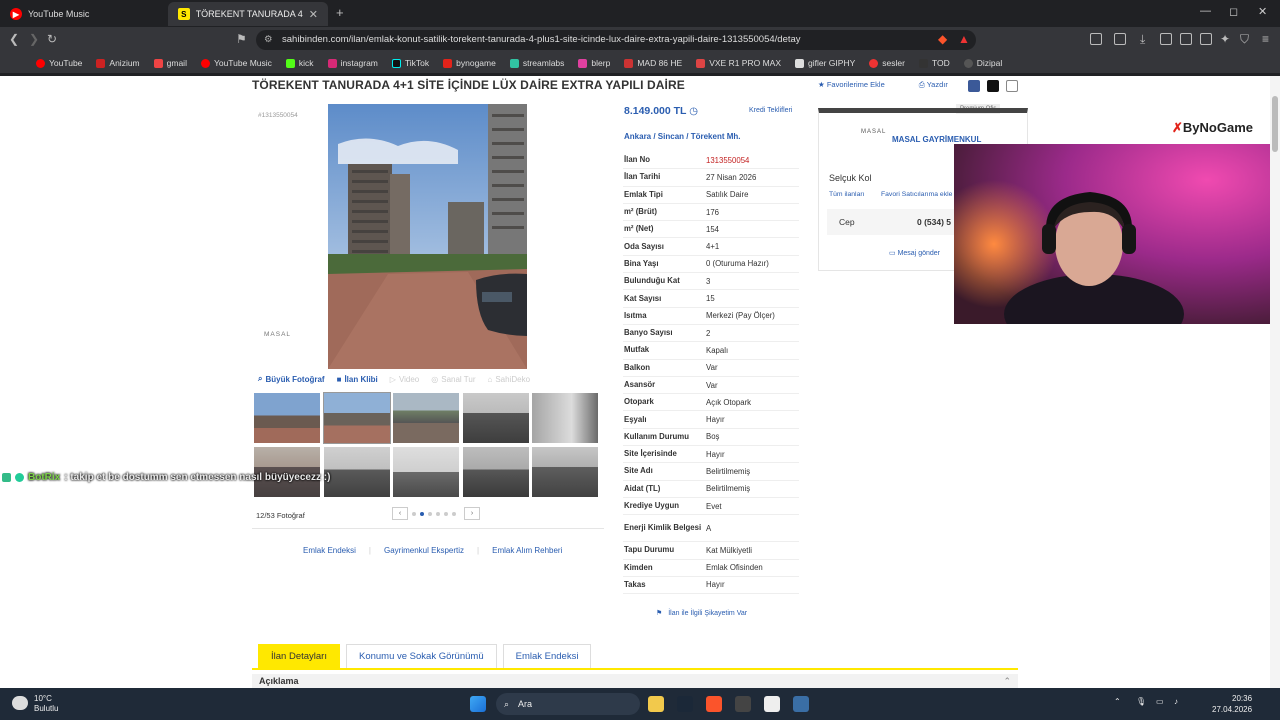 The image size is (1280, 720). I want to click on credit-offers-link: Kredi Teklifleri, so click(770, 110).